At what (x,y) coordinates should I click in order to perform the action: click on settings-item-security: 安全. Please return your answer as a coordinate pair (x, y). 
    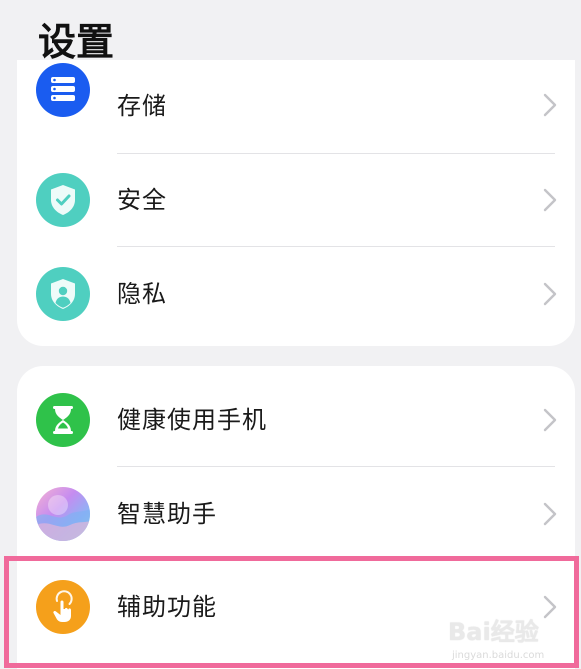
    Looking at the image, I should click on (296, 200).